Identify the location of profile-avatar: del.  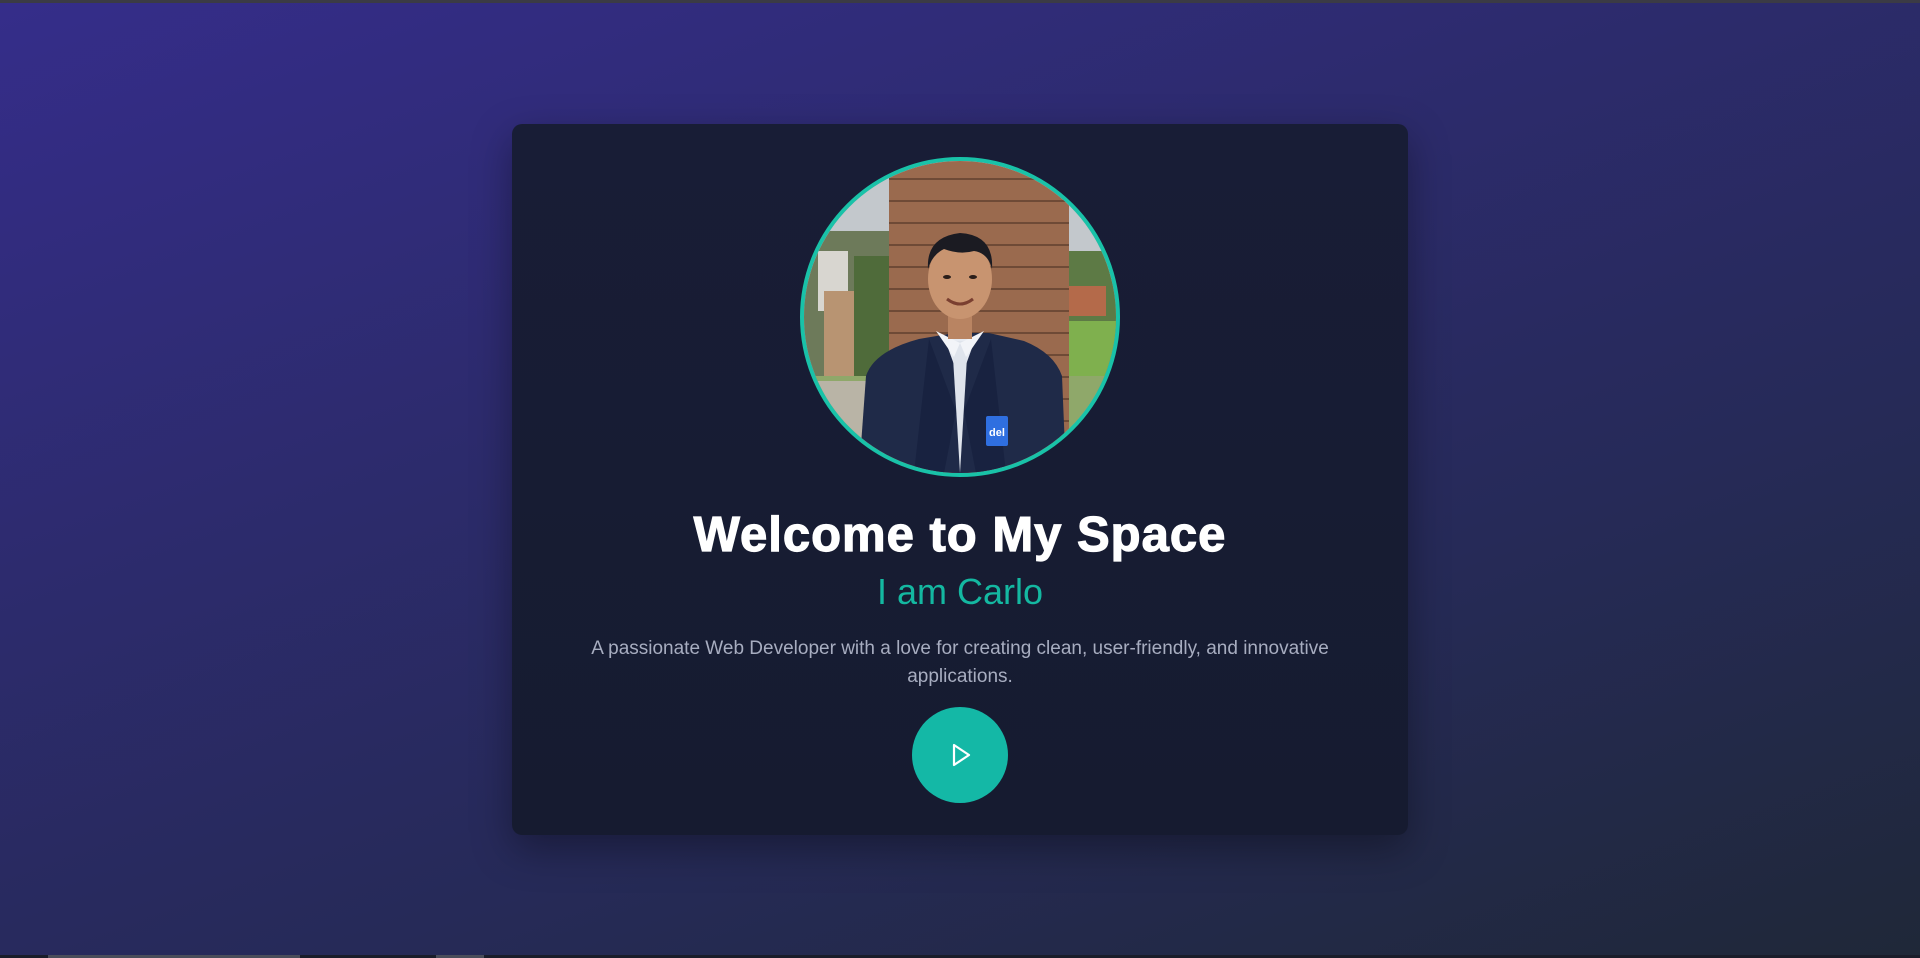
(960, 317).